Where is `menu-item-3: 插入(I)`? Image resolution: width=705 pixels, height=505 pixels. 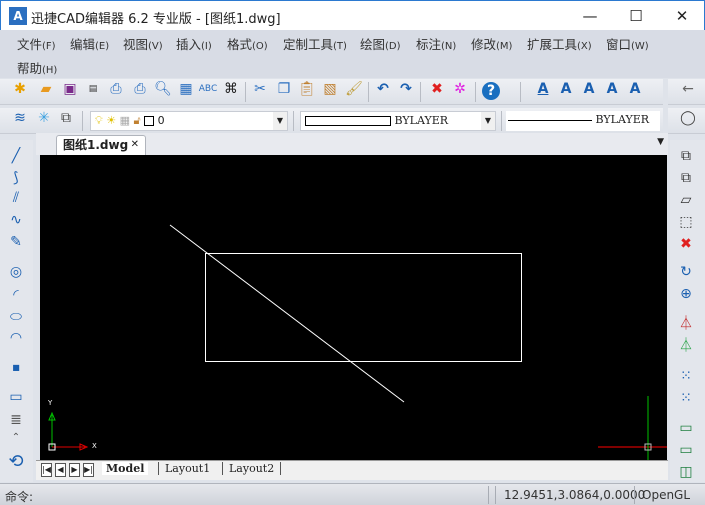
menu-item-3: 插入(I) is located at coordinates (194, 43).